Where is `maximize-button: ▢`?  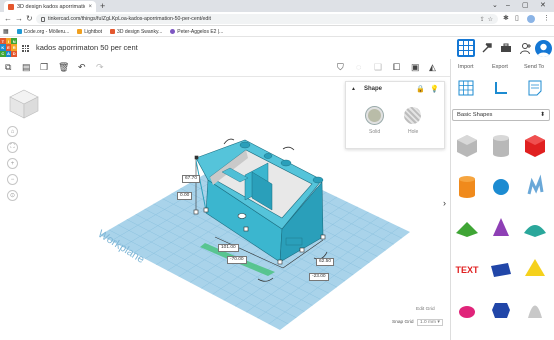
maximize-button: ▢ is located at coordinates (525, 6).